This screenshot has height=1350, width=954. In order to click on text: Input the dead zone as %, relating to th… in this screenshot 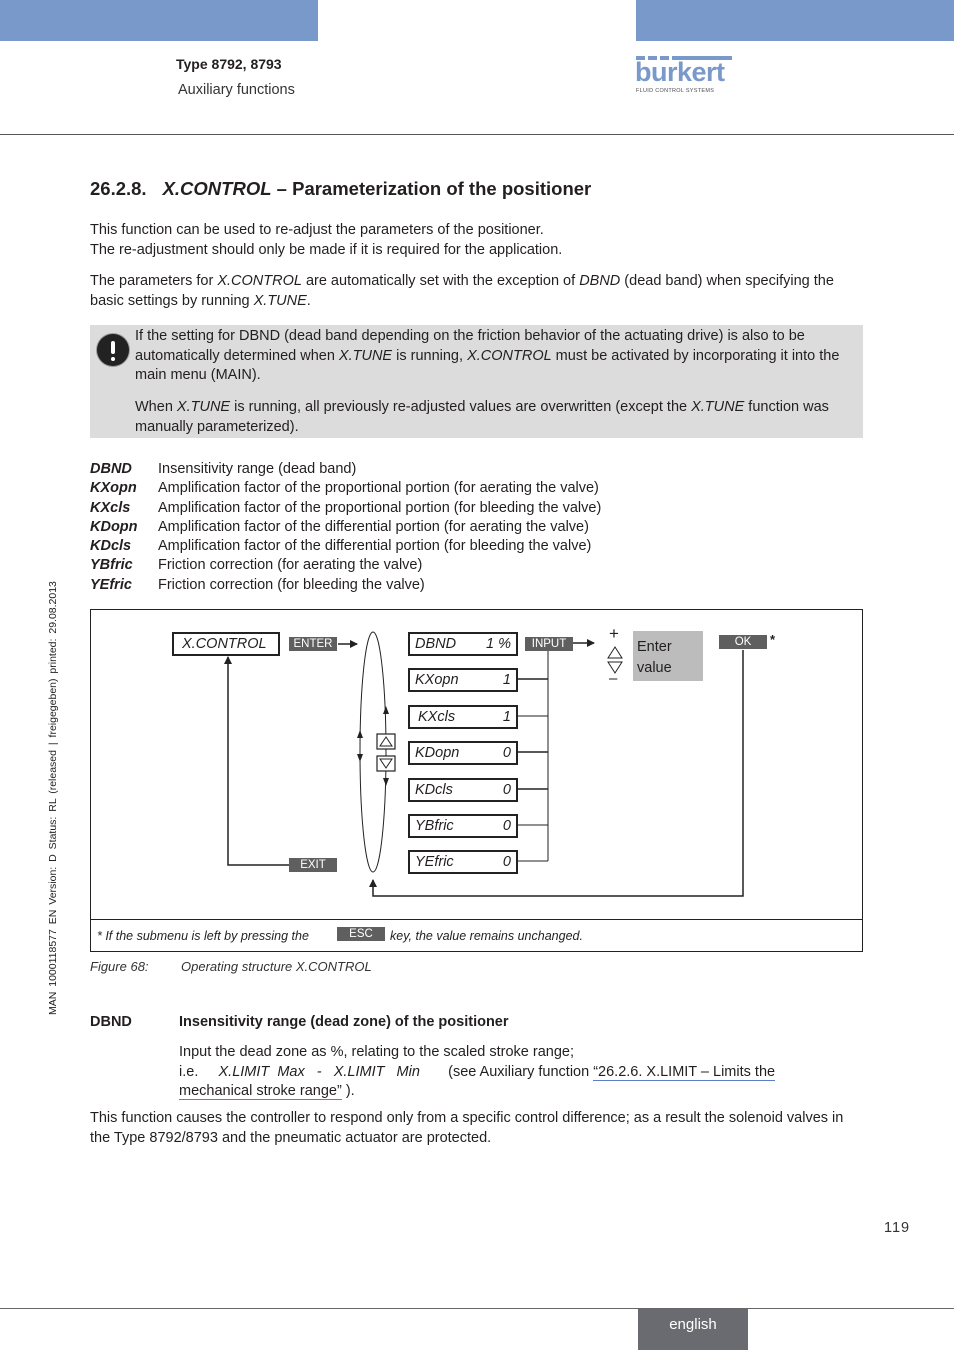, I will do `click(376, 1052)`.